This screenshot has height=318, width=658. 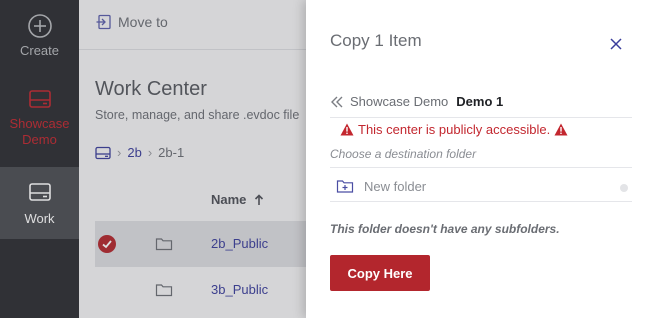 What do you see at coordinates (395, 186) in the screenshot?
I see `new-folder-label: New folder` at bounding box center [395, 186].